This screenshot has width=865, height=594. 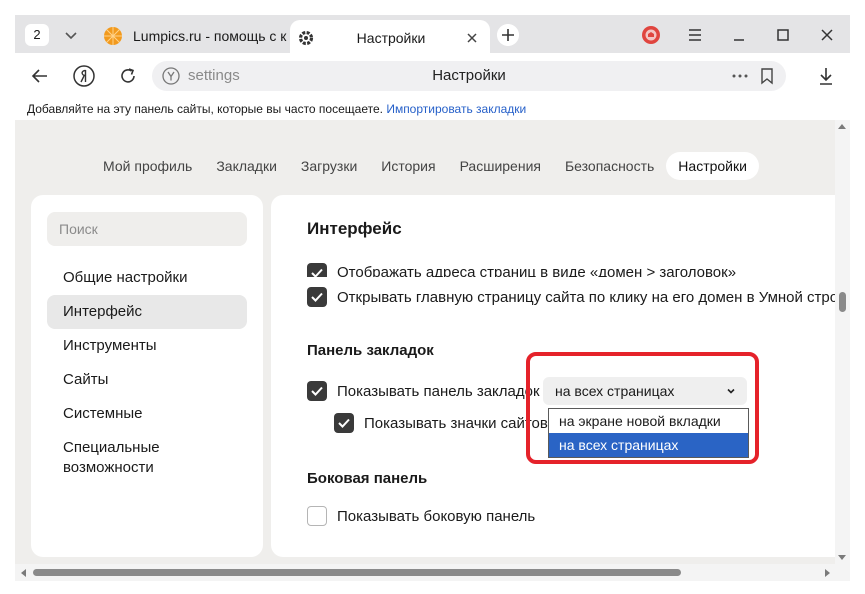 What do you see at coordinates (147, 166) in the screenshot?
I see `nav-profile: Мой профиль` at bounding box center [147, 166].